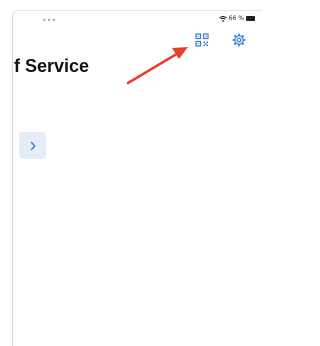 The image size is (320, 346). Describe the element at coordinates (250, 18) in the screenshot. I see `battery-icon` at that location.